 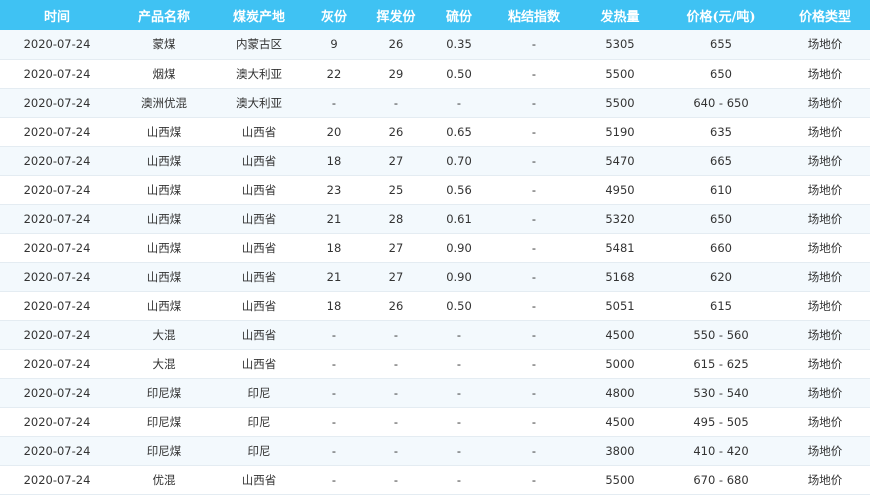 I want to click on cell-calorific-value: 5000, so click(x=620, y=364).